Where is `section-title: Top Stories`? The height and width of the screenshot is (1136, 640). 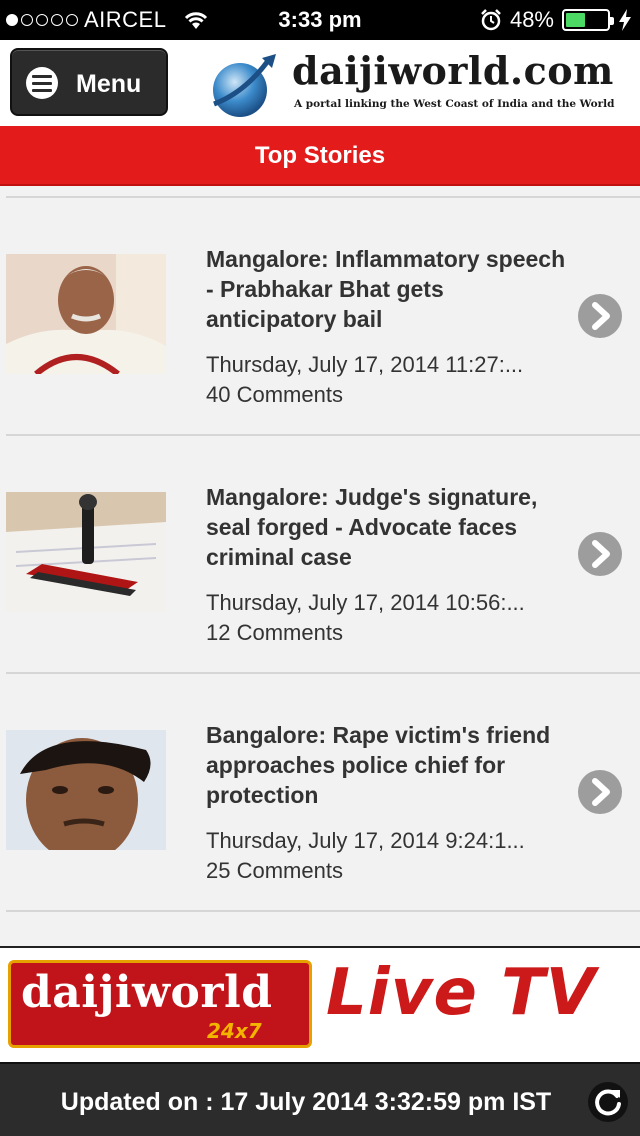
section-title: Top Stories is located at coordinates (320, 155).